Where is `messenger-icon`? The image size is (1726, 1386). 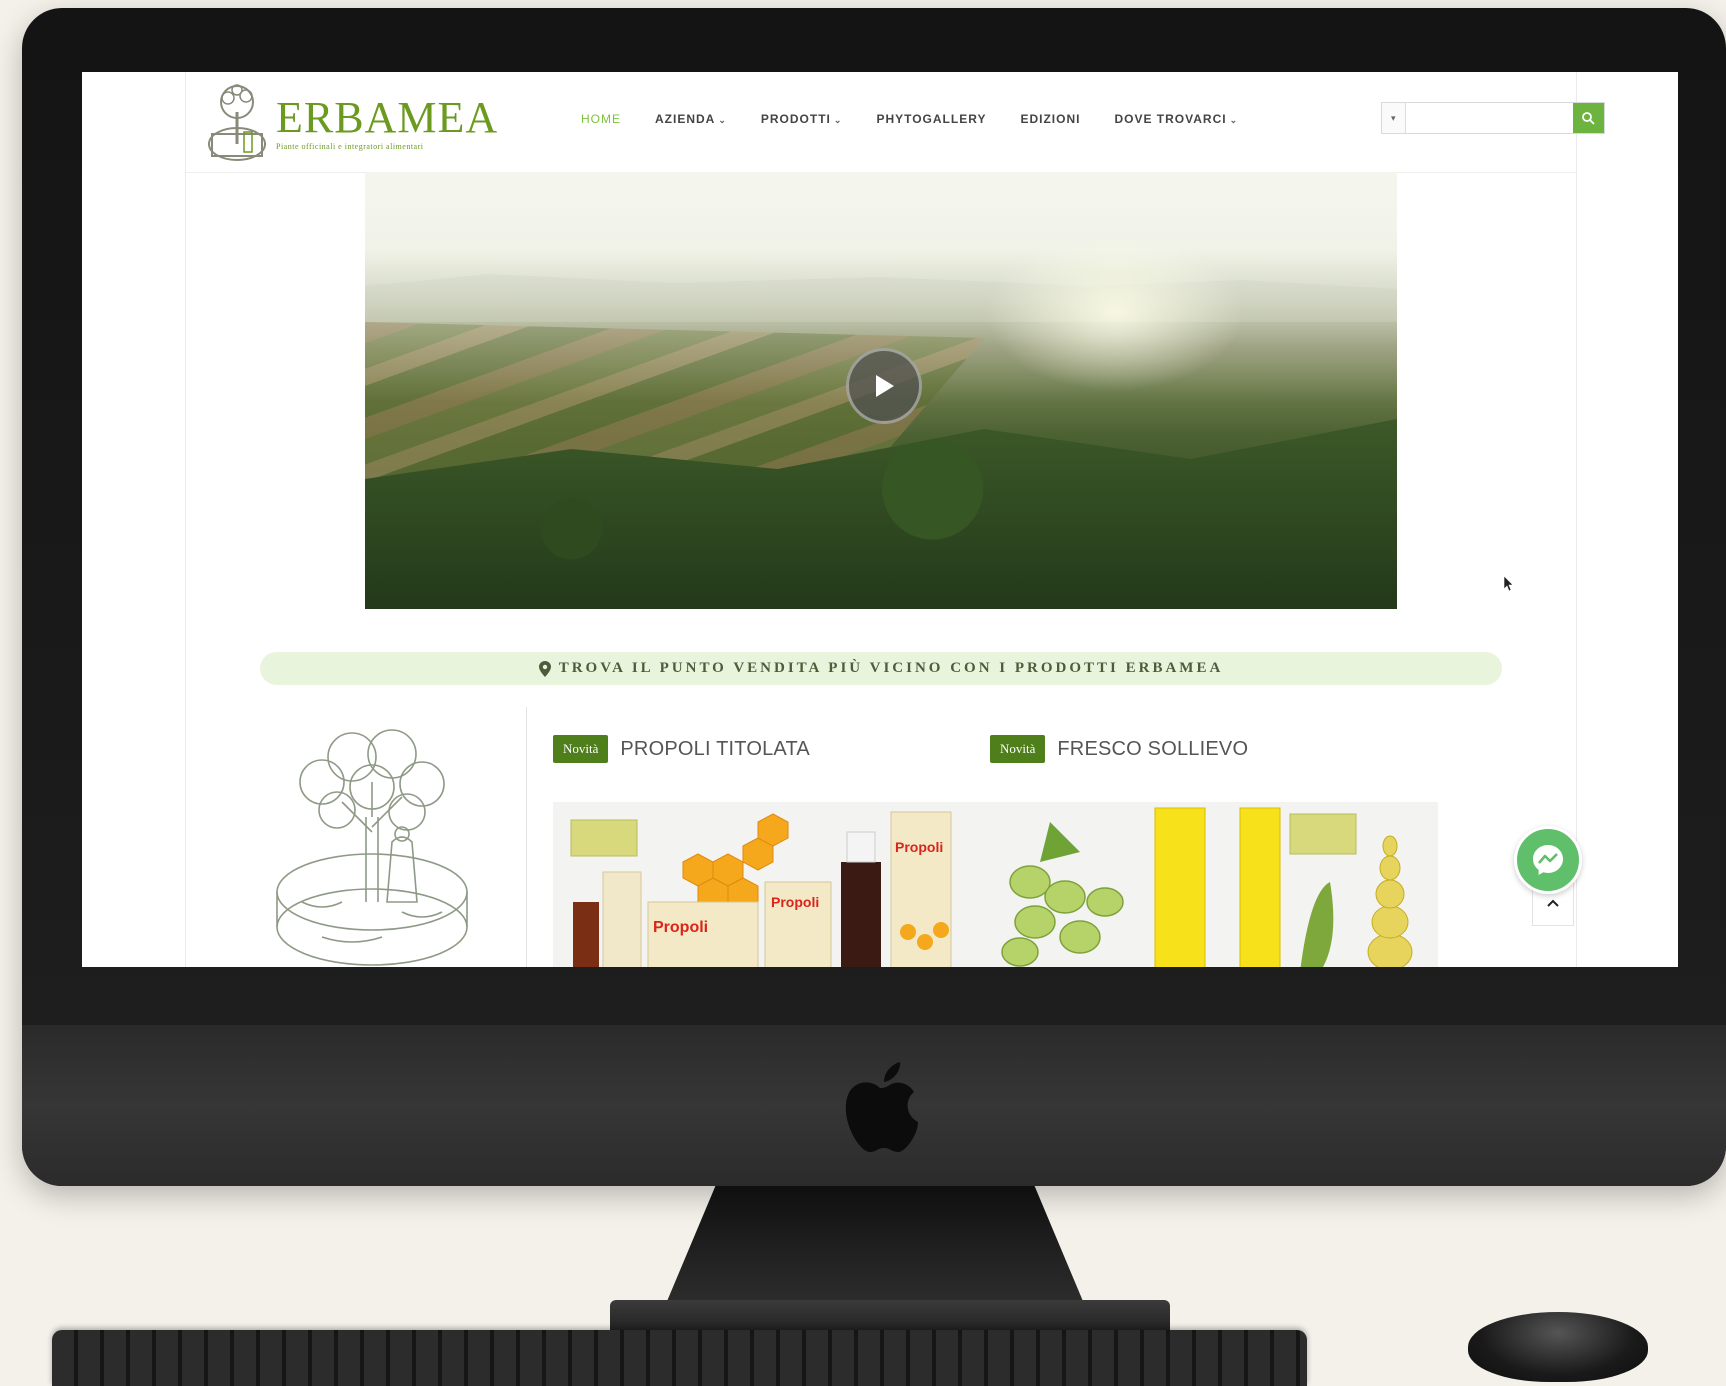
messenger-icon is located at coordinates (1548, 860).